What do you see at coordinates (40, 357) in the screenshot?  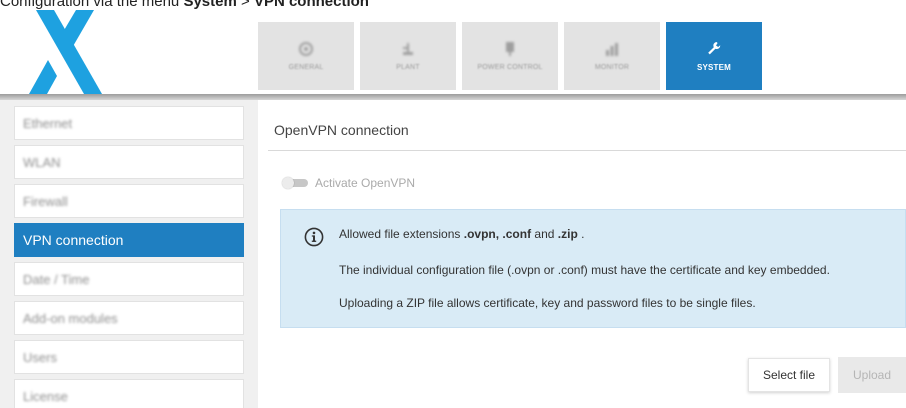 I see `sidebar-item-label: Users` at bounding box center [40, 357].